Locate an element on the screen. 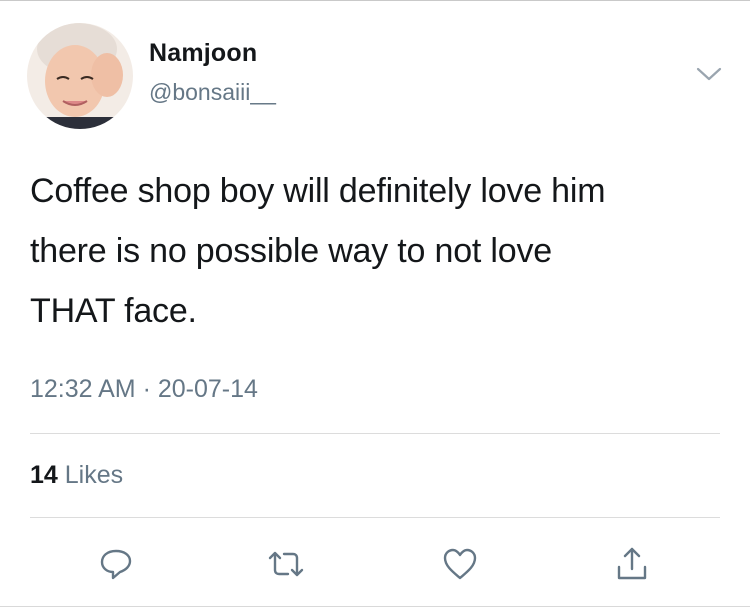 This screenshot has width=750, height=607. heart-icon is located at coordinates (460, 564).